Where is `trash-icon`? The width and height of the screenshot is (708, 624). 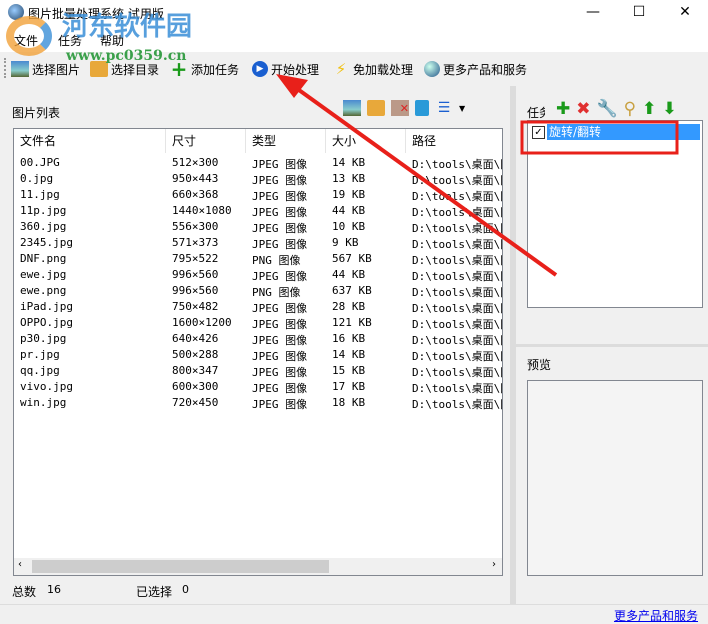 trash-icon is located at coordinates (422, 108).